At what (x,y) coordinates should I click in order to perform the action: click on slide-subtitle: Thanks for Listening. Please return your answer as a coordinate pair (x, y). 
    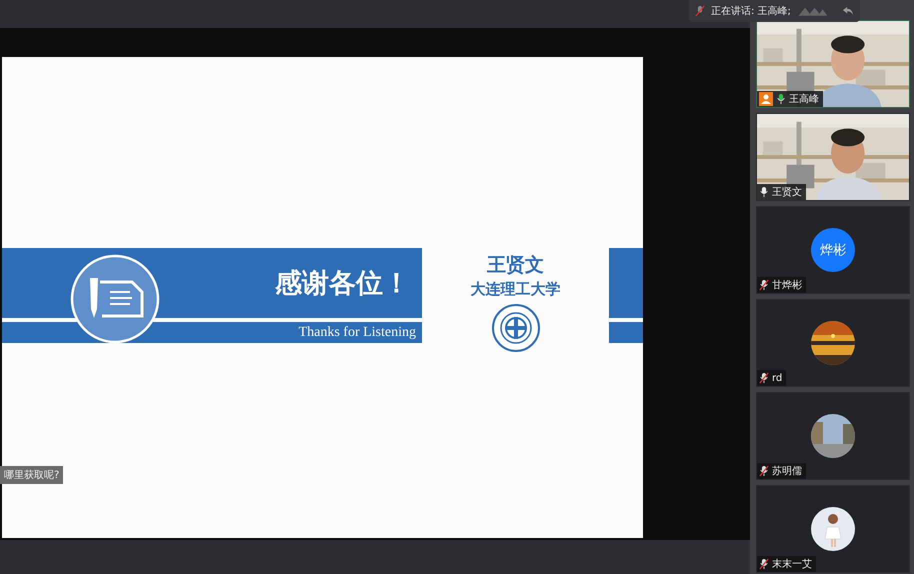
    Looking at the image, I should click on (357, 332).